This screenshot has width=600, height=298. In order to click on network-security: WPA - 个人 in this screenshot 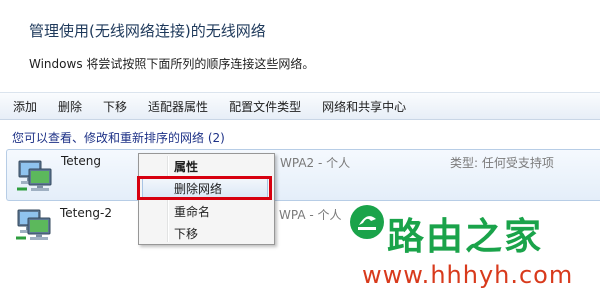, I will do `click(310, 215)`.